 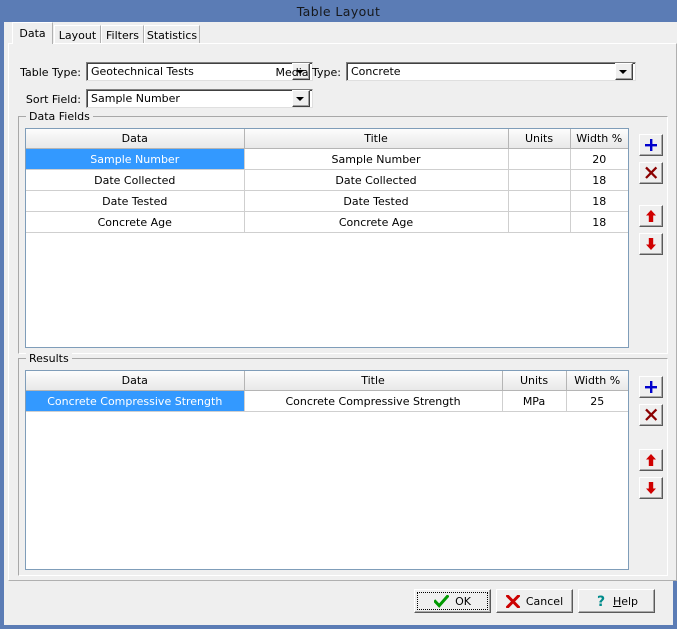 I want to click on check-icon, so click(x=442, y=601).